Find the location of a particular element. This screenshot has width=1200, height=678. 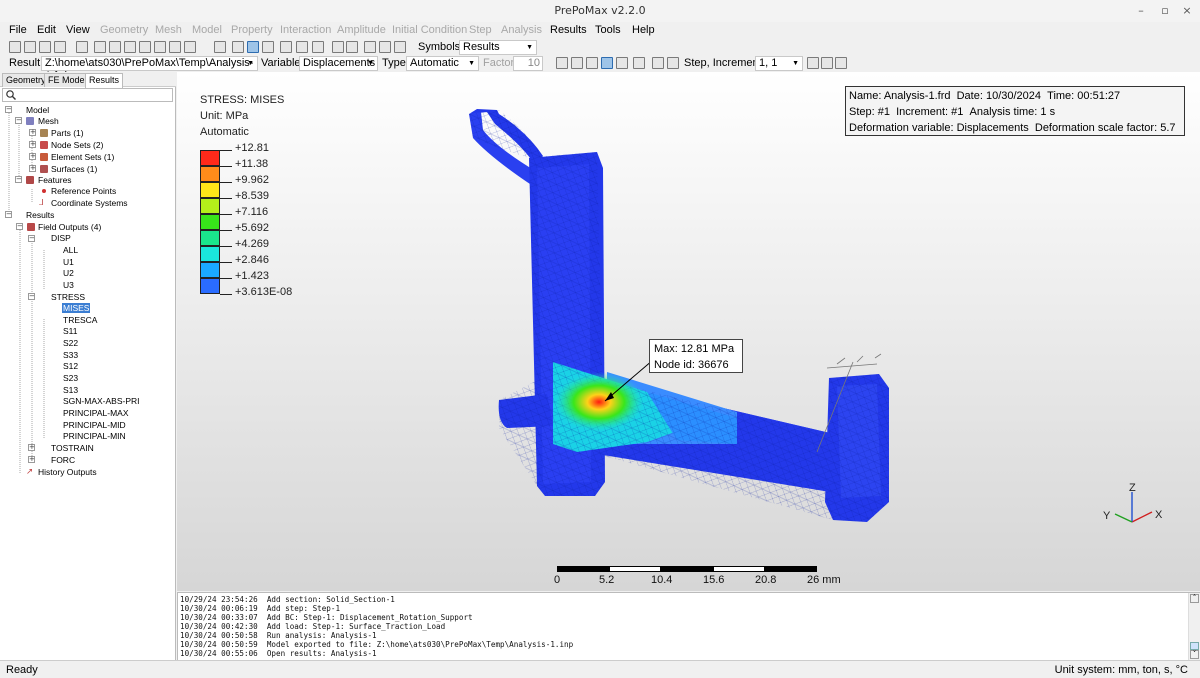

menu-initial-condition: Initial Condition is located at coordinates (429, 30).